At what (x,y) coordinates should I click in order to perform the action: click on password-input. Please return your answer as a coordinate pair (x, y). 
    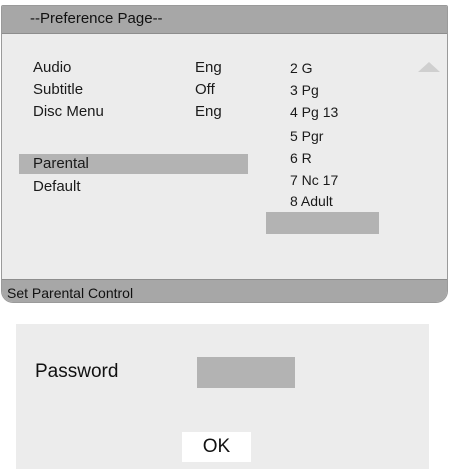
    Looking at the image, I should click on (246, 372).